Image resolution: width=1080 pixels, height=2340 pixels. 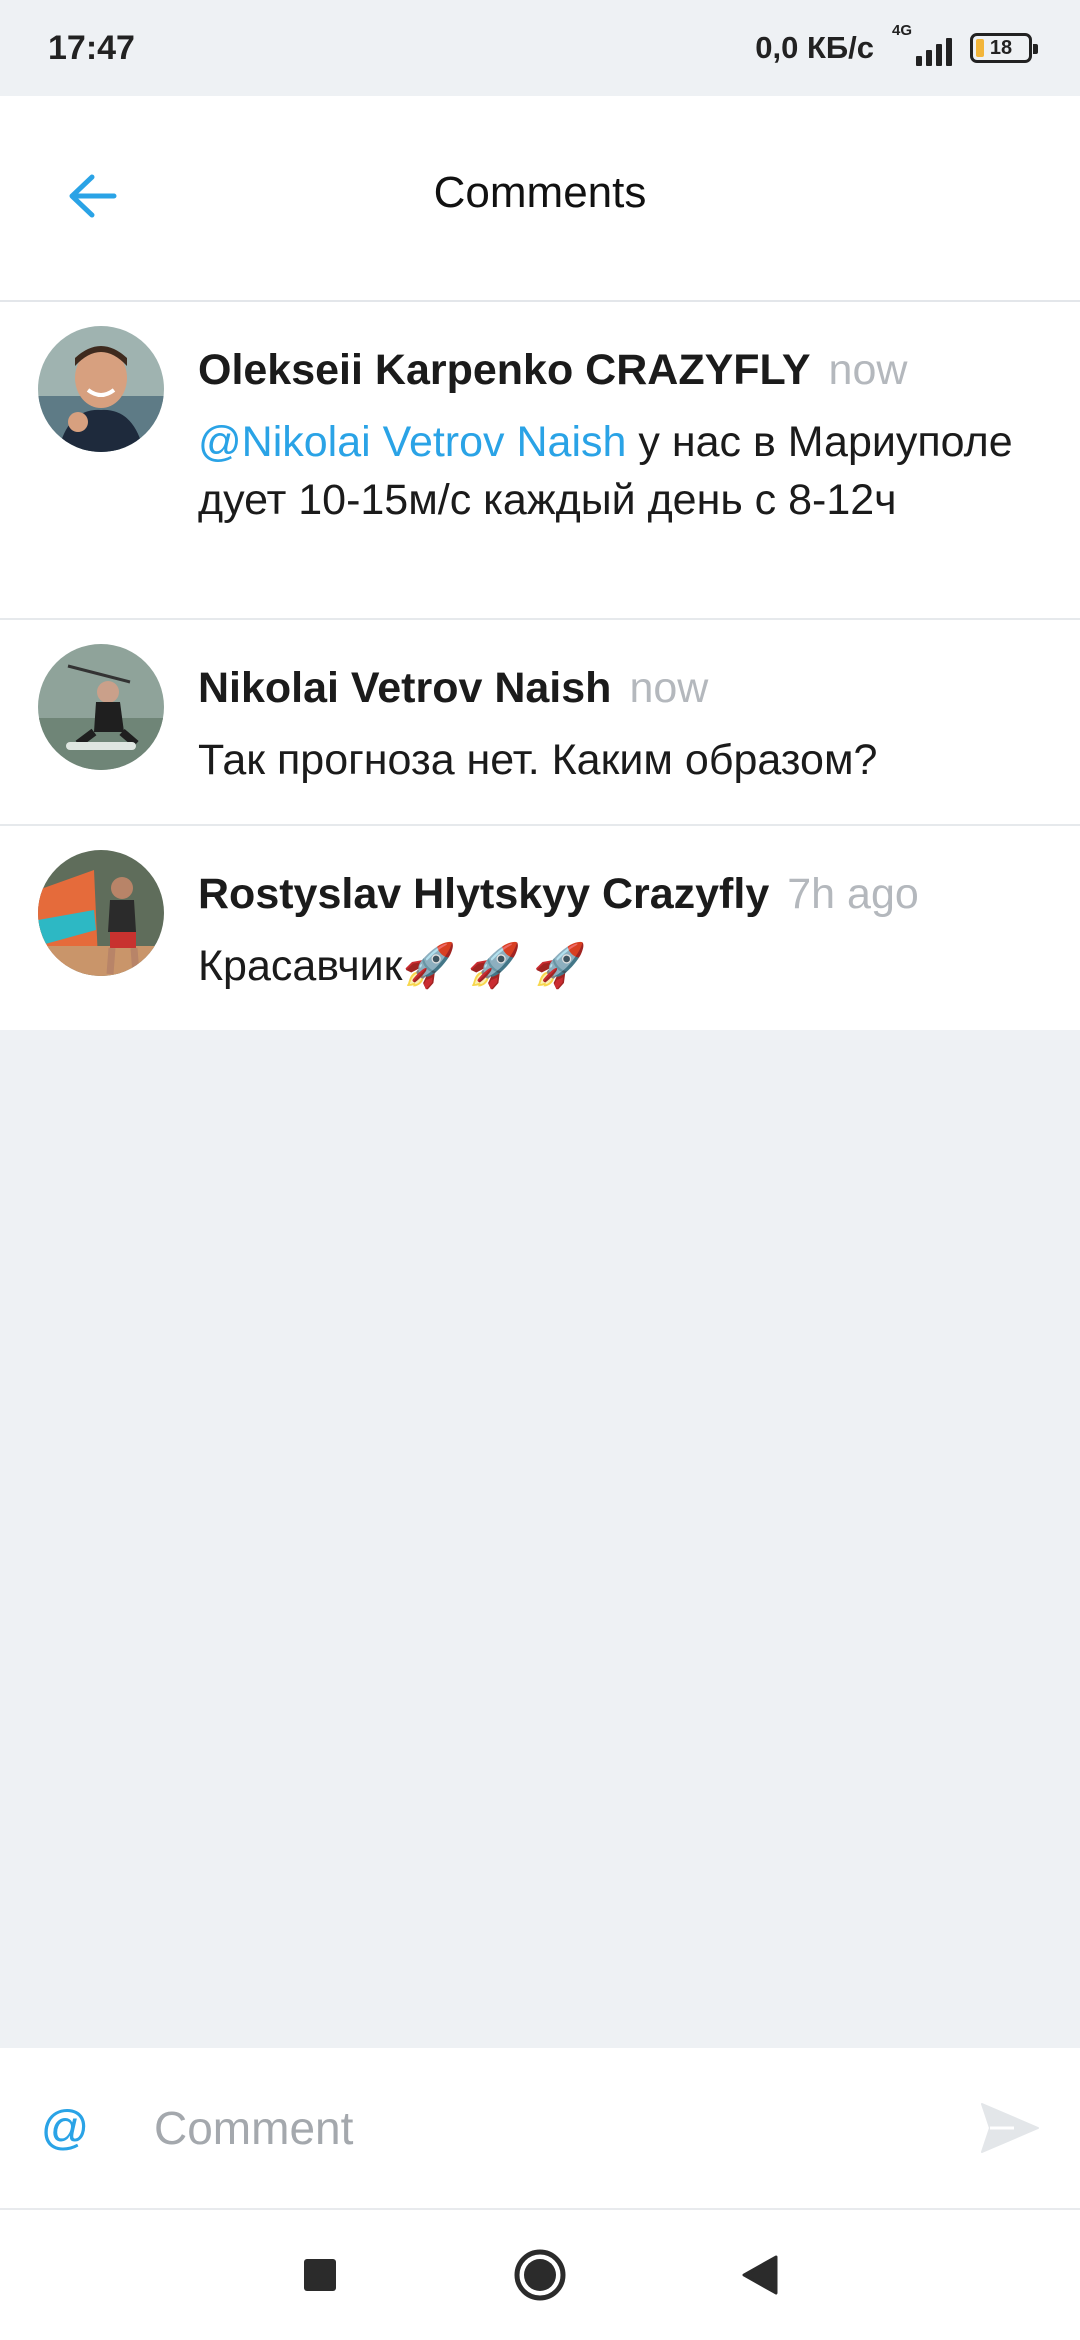 I want to click on send-icon, so click(x=1010, y=2128).